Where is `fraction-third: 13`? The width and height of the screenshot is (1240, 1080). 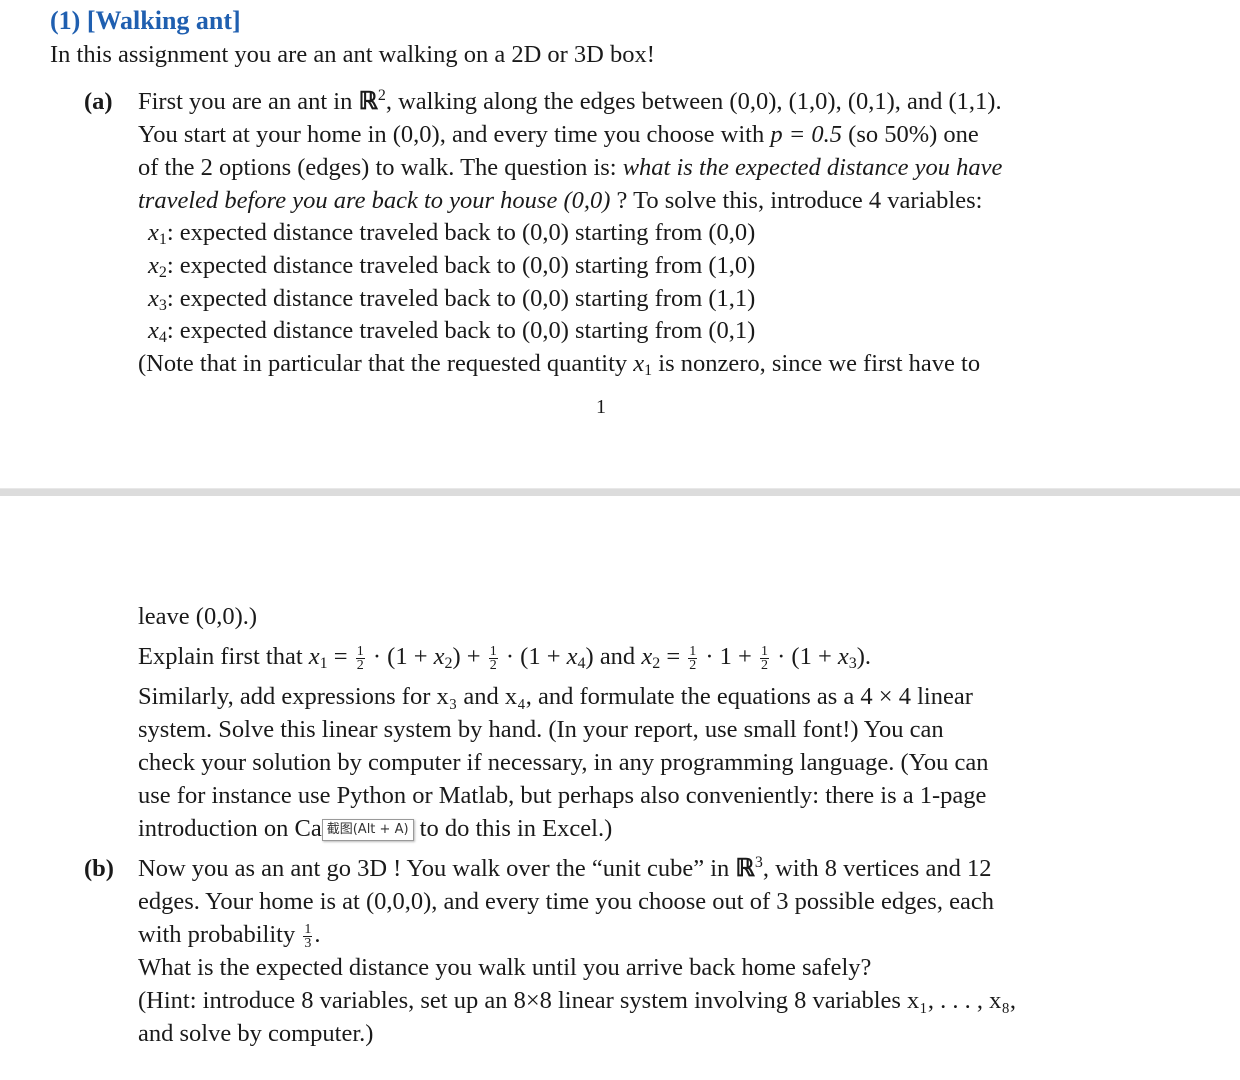
fraction-third: 13 is located at coordinates (308, 936).